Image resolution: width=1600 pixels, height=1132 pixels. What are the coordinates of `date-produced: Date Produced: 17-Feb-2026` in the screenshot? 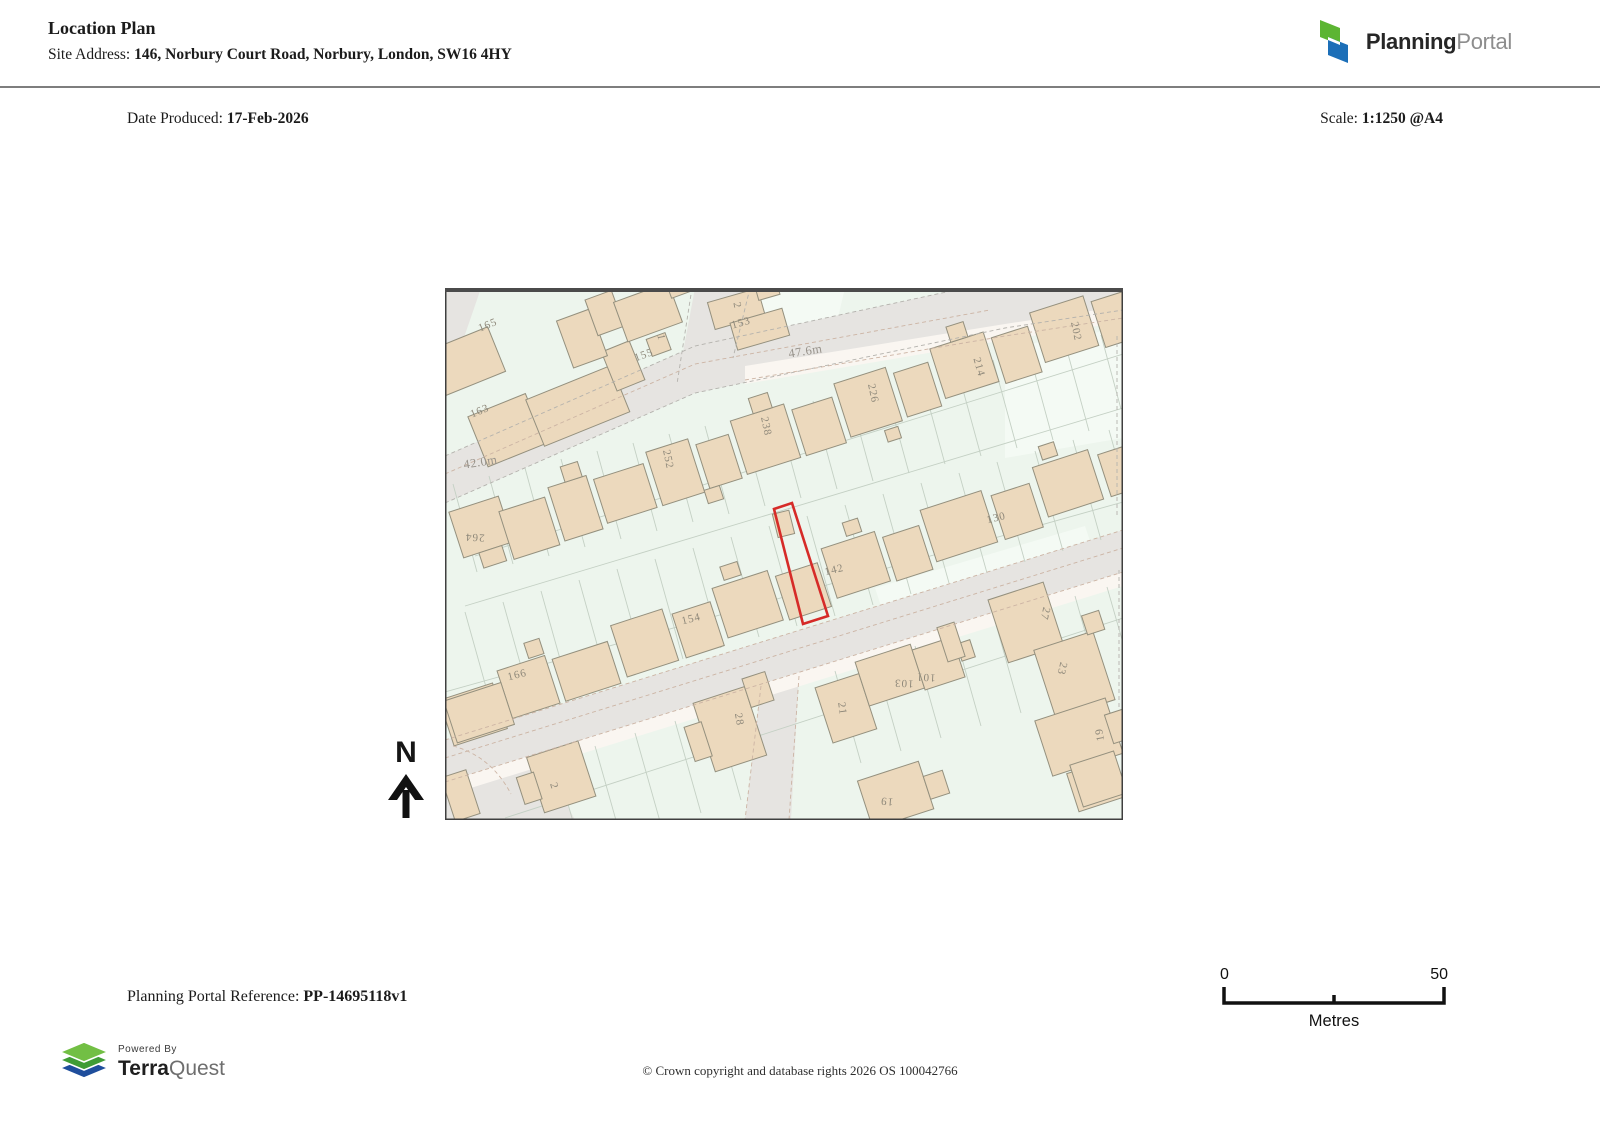 It's located at (218, 119).